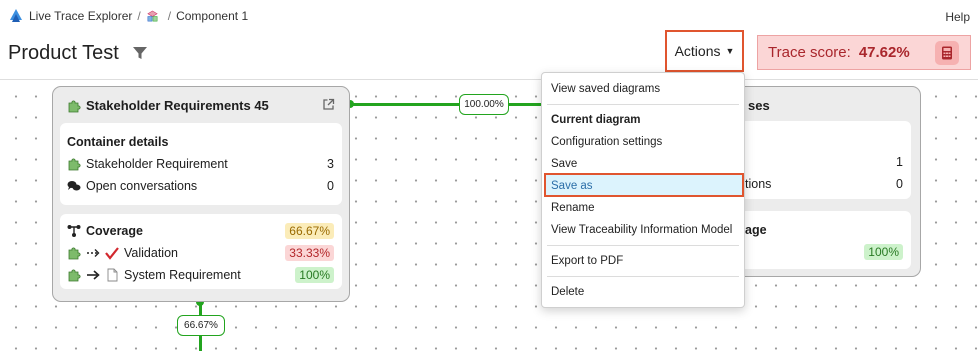 Image resolution: width=978 pixels, height=352 pixels. Describe the element at coordinates (152, 15) in the screenshot. I see `component-icon` at that location.